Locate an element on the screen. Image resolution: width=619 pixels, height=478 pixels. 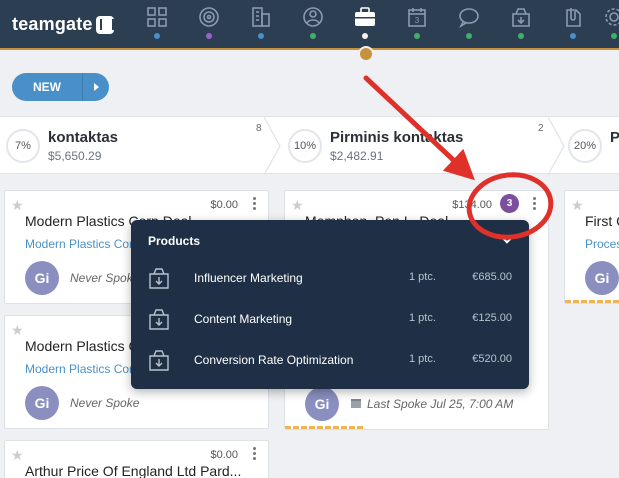
products-count-badge: 3 is located at coordinates (509, 203).